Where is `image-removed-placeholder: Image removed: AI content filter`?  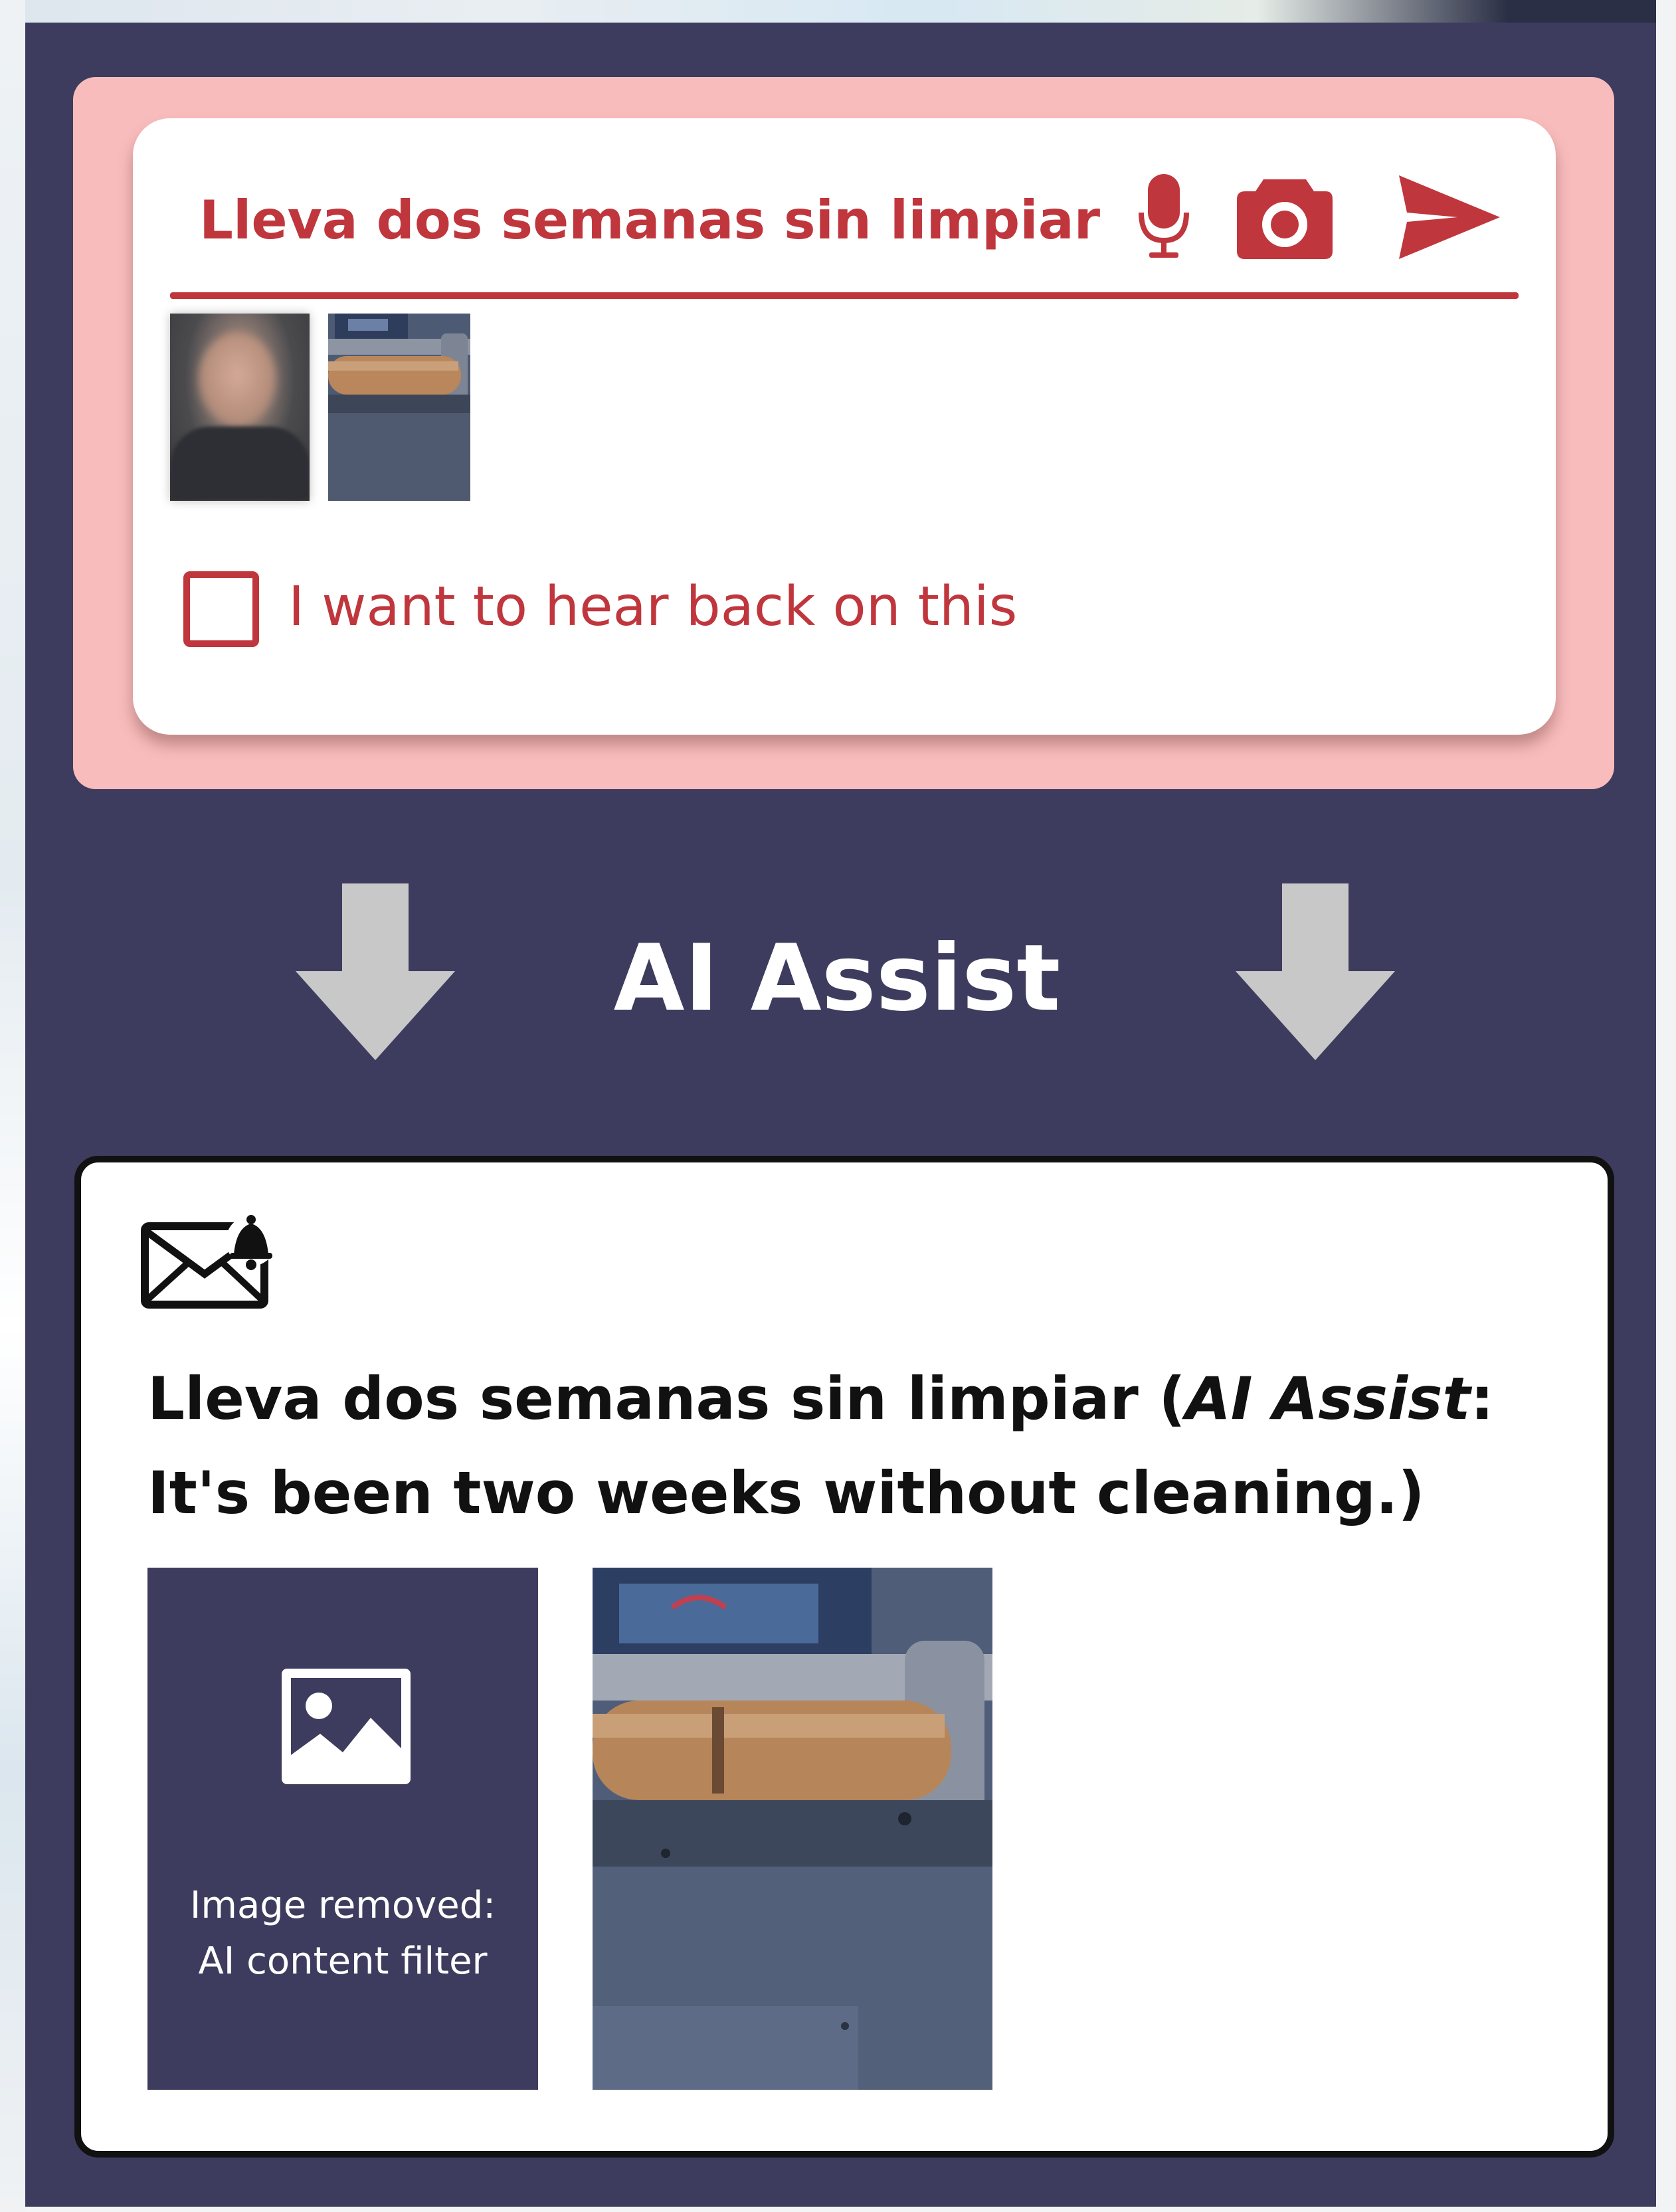
image-removed-placeholder: Image removed: AI content filter is located at coordinates (343, 1829).